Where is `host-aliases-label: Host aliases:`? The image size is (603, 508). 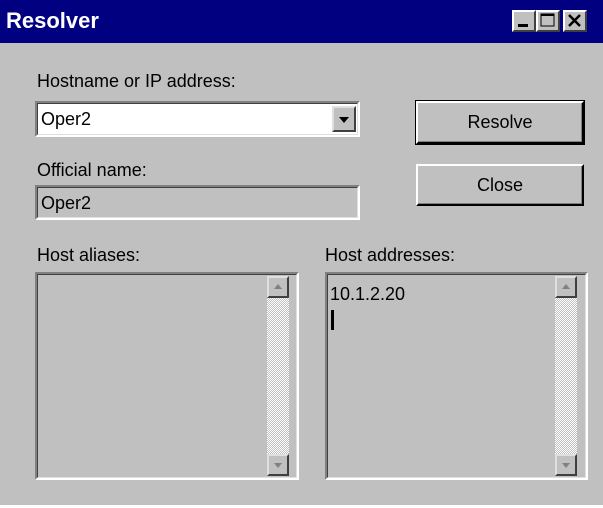
host-aliases-label: Host aliases: is located at coordinates (89, 255).